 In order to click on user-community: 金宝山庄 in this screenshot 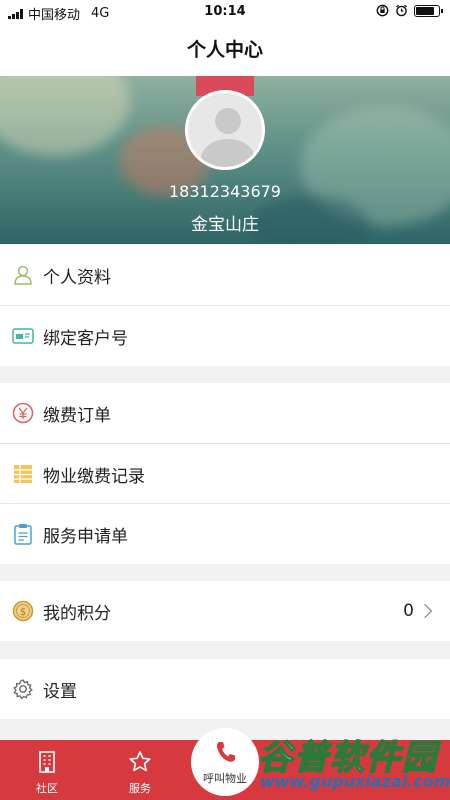, I will do `click(225, 225)`.